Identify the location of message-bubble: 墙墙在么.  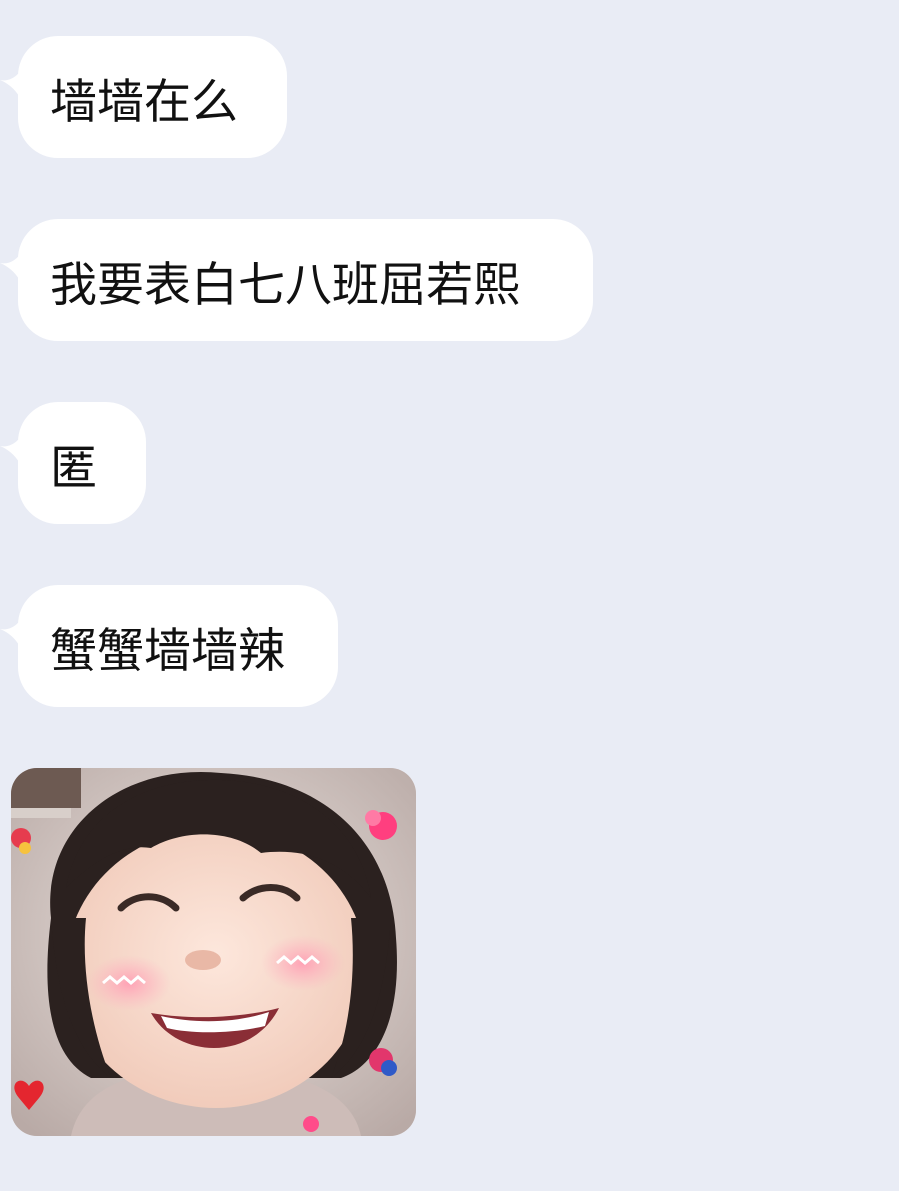
(143, 97).